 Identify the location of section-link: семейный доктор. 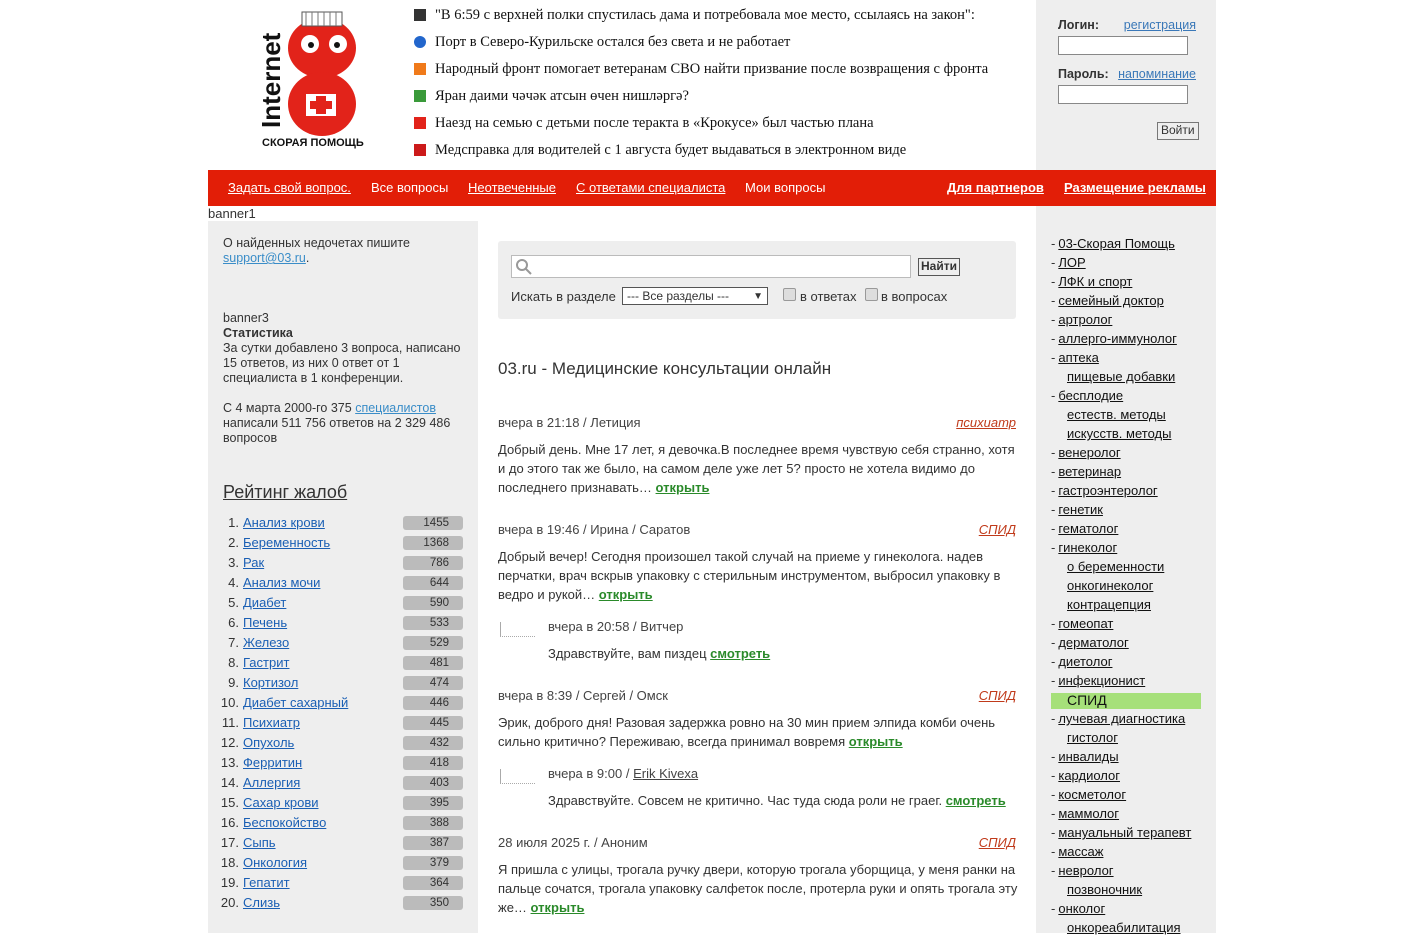
(1110, 300).